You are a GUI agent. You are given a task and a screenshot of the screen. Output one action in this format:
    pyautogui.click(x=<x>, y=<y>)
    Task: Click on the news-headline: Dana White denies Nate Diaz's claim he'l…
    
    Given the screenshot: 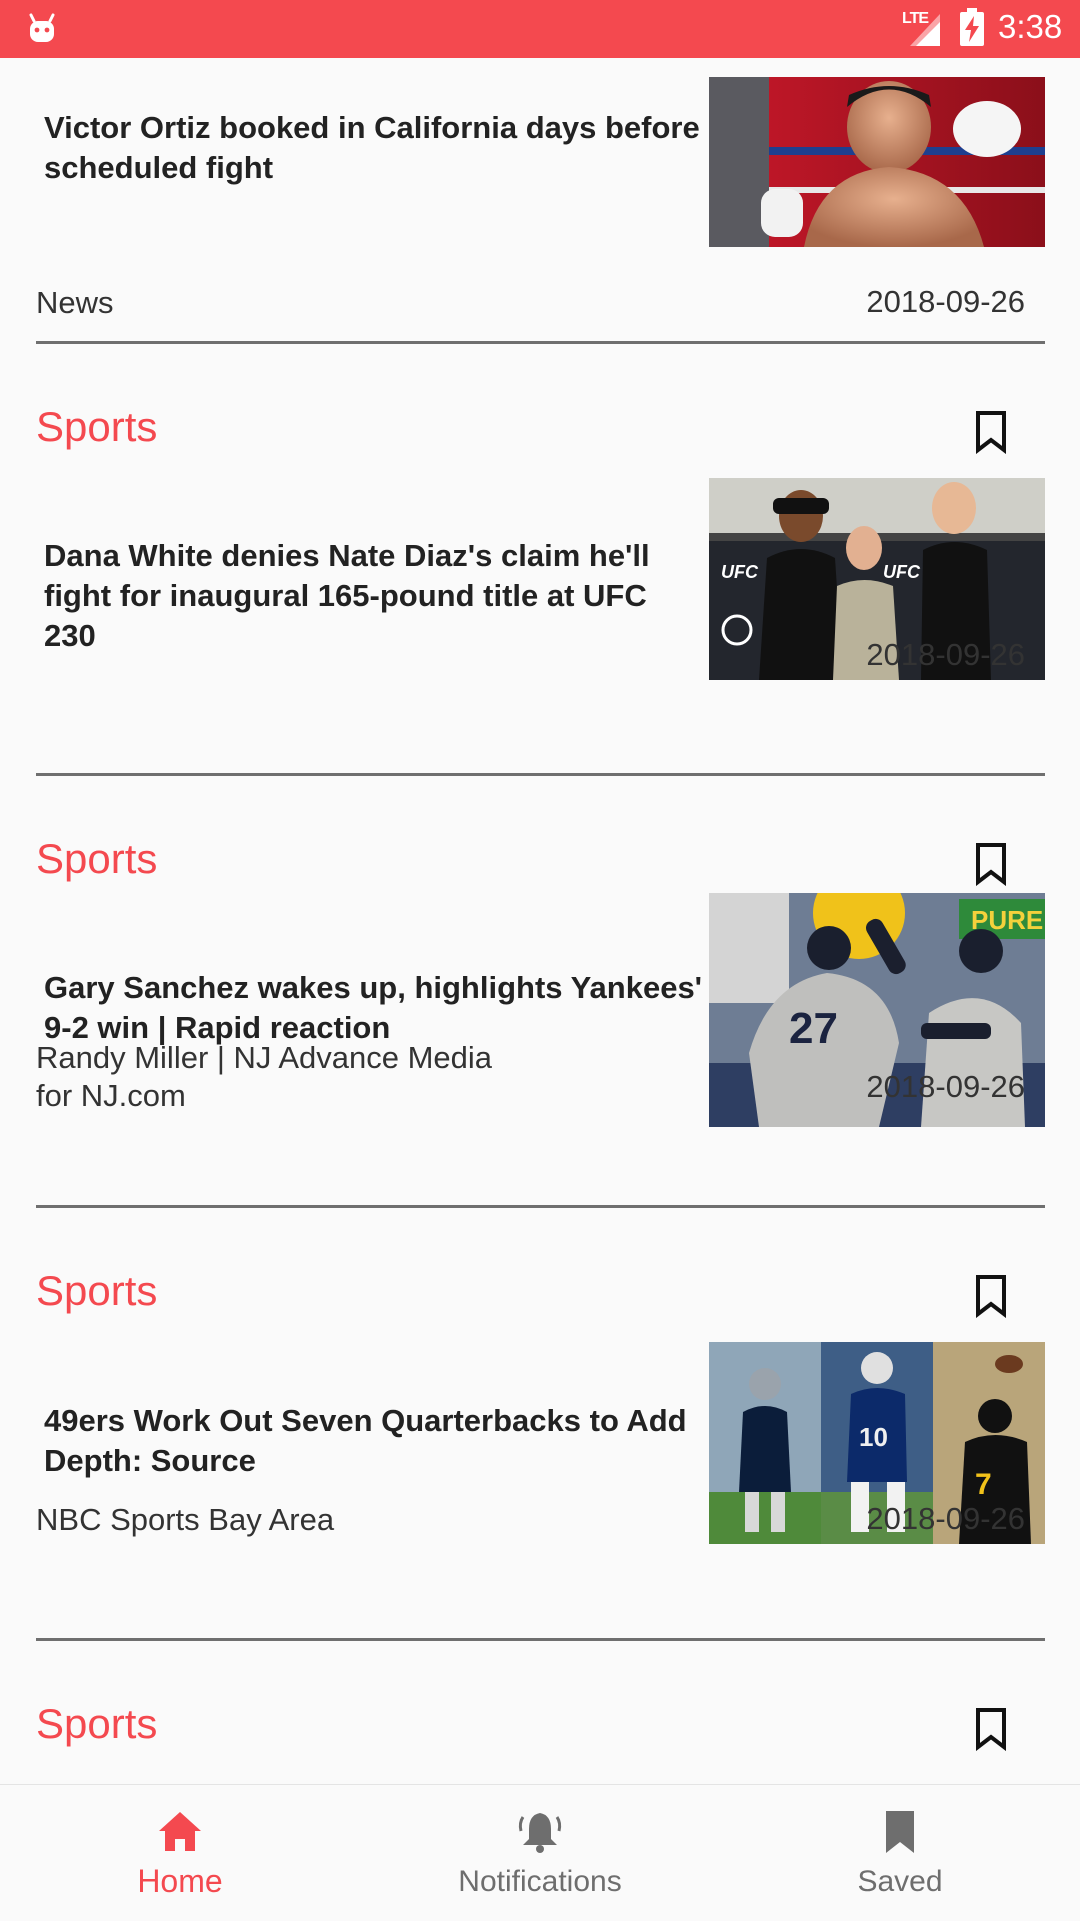 What is the action you would take?
    pyautogui.click(x=374, y=596)
    